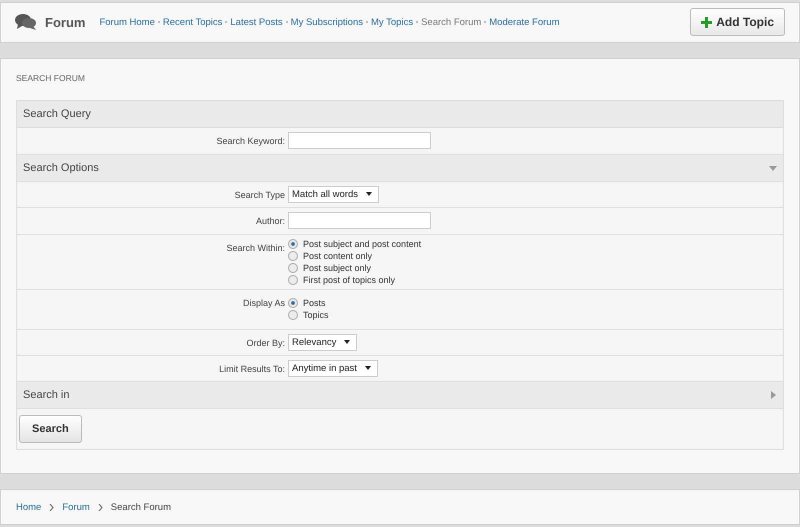 This screenshot has width=800, height=527. I want to click on section-title: Search in, so click(46, 394).